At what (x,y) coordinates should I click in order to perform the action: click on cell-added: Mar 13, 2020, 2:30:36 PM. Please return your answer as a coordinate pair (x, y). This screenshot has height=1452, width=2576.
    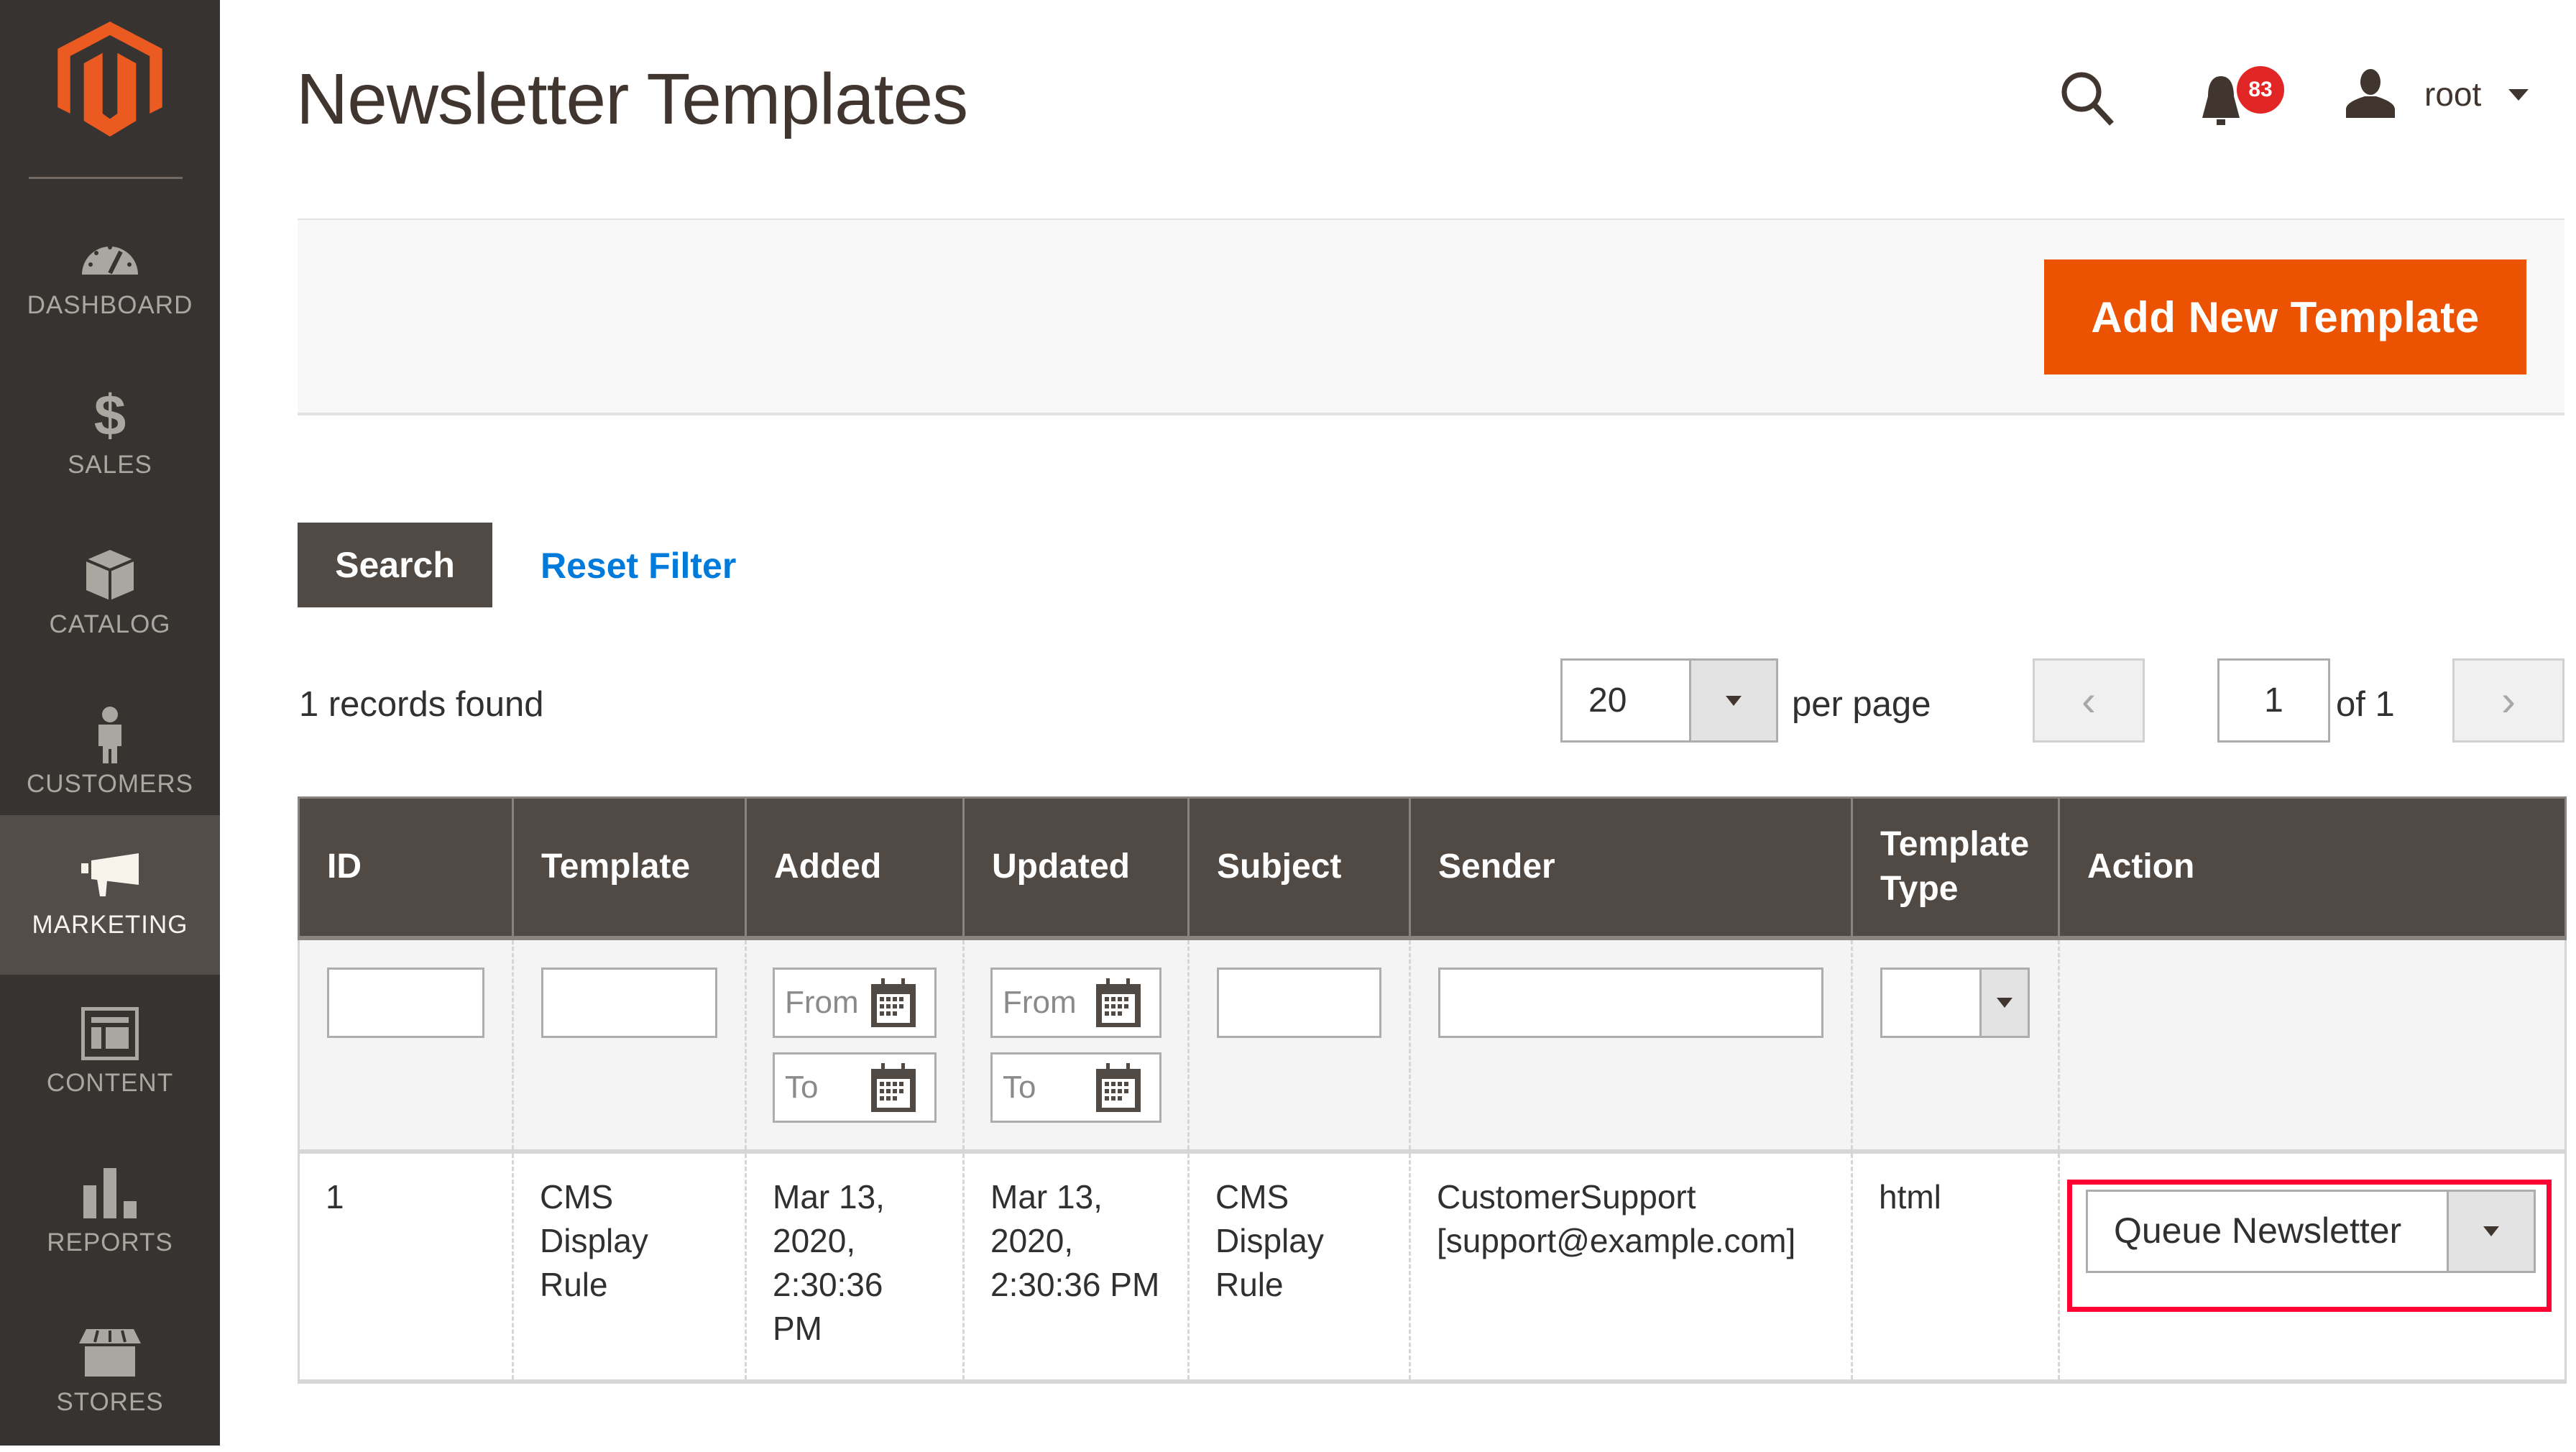
    Looking at the image, I should click on (855, 1266).